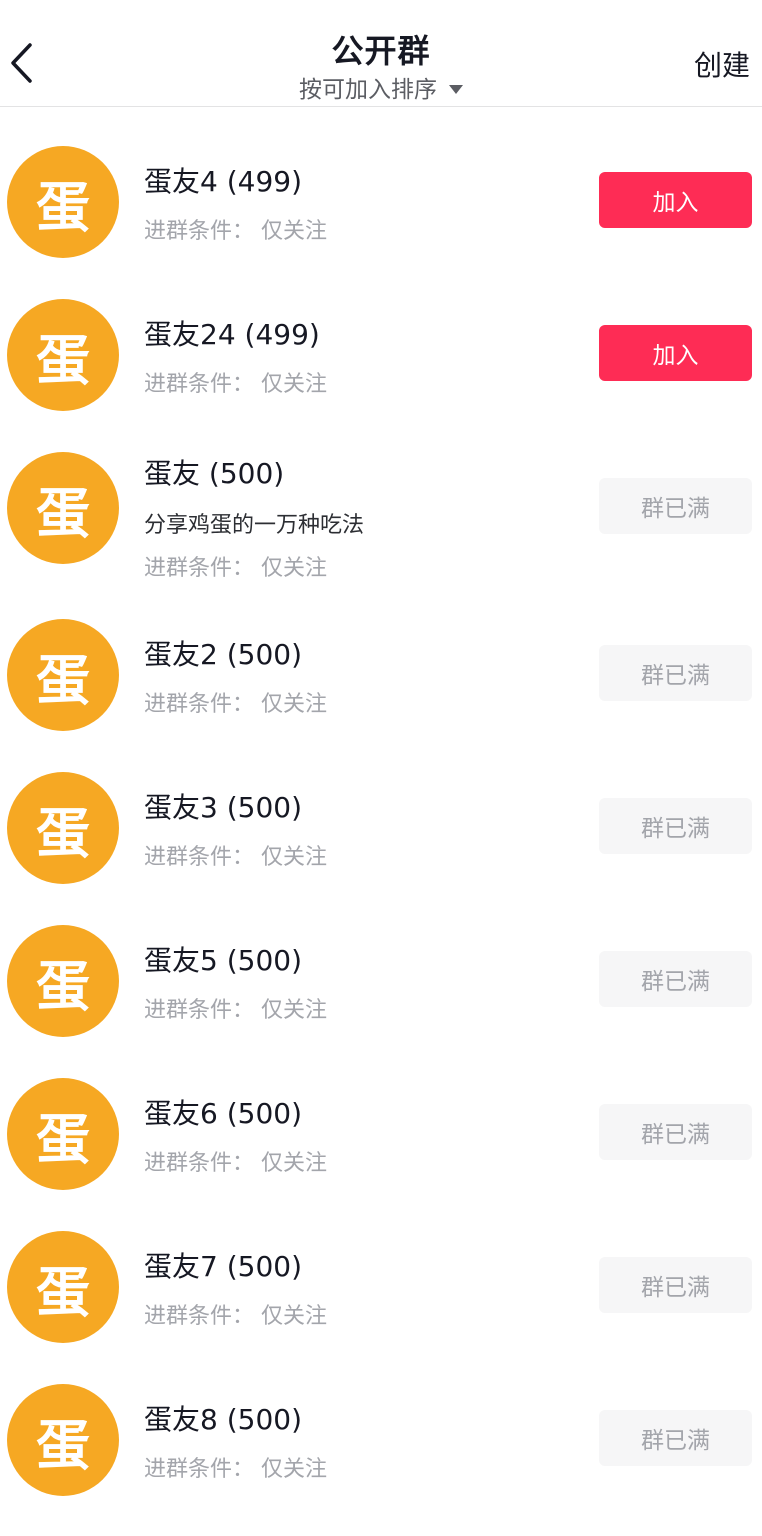 The image size is (762, 1536). What do you see at coordinates (223, 807) in the screenshot?
I see `group-name: 蛋友3 (500)` at bounding box center [223, 807].